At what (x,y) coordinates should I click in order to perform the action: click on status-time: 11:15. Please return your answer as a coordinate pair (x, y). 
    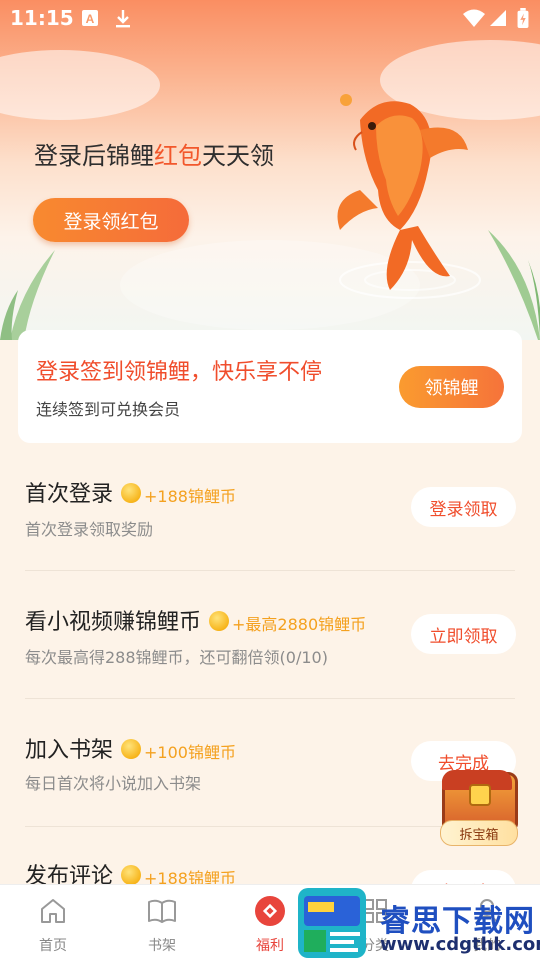
    Looking at the image, I should click on (42, 18).